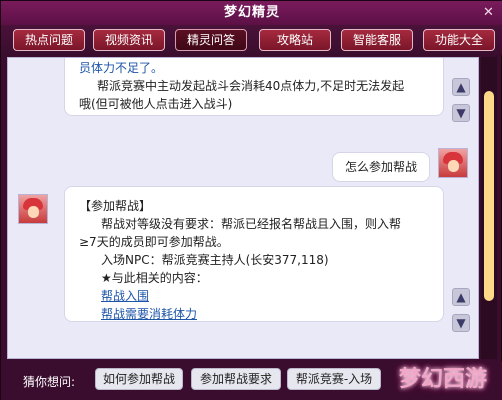  I want to click on scrollbar-thumb, so click(489, 196).